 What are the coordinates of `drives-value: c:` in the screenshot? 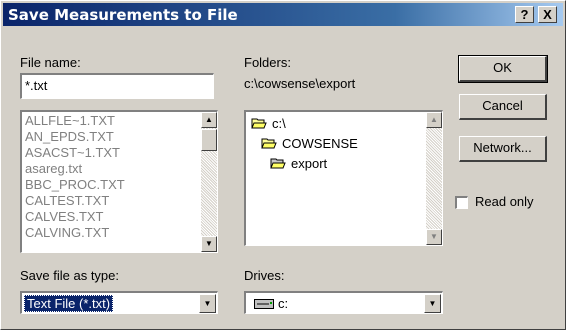 It's located at (283, 303).